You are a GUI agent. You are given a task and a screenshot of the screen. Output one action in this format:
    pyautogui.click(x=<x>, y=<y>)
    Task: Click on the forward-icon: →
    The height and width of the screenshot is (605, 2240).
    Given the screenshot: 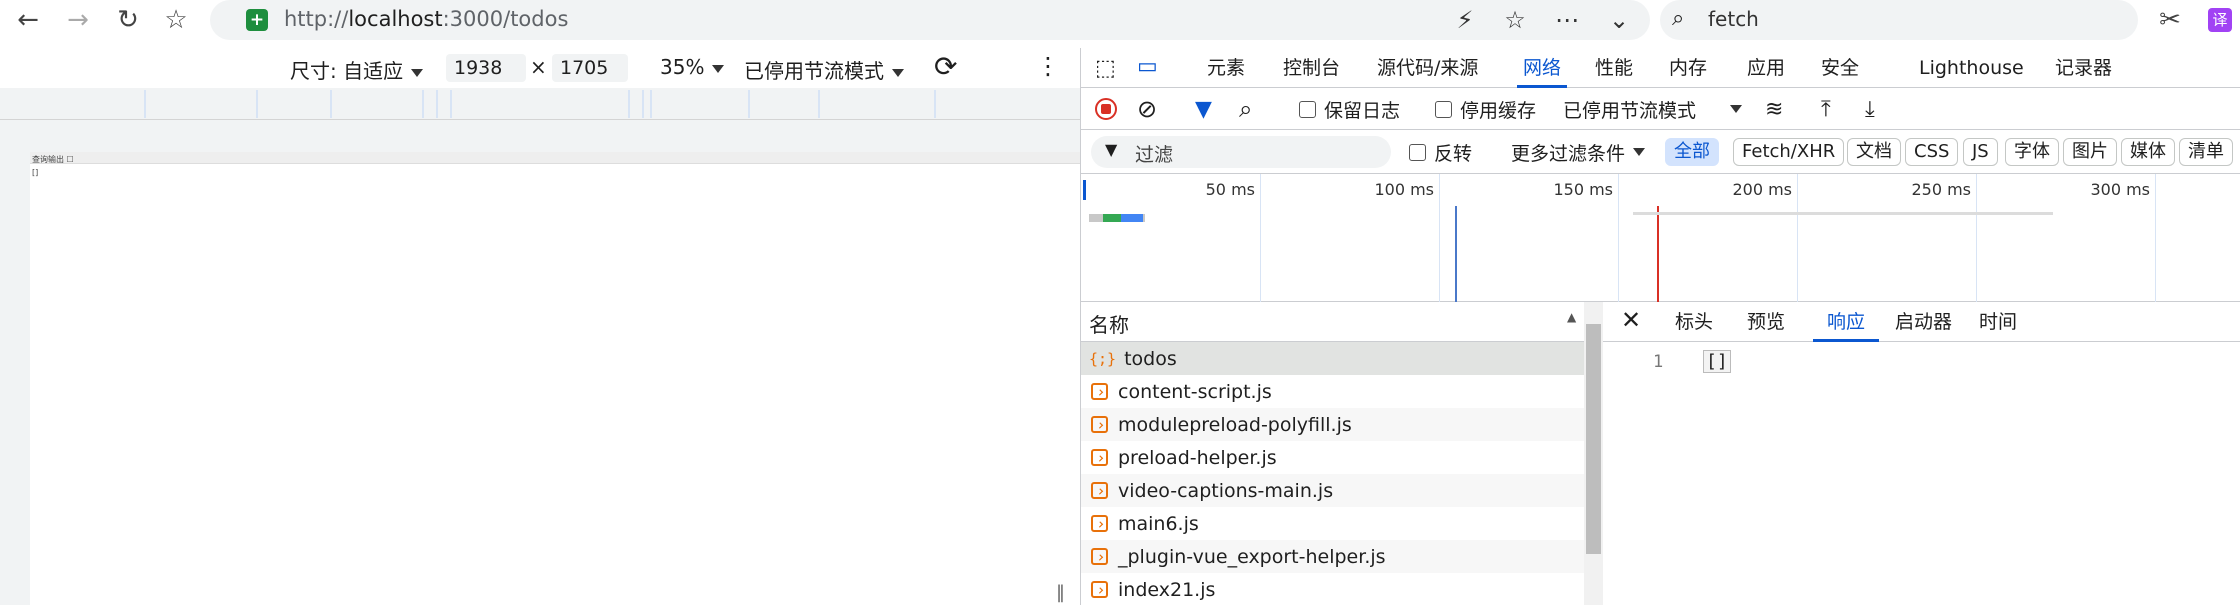 What is the action you would take?
    pyautogui.click(x=78, y=20)
    